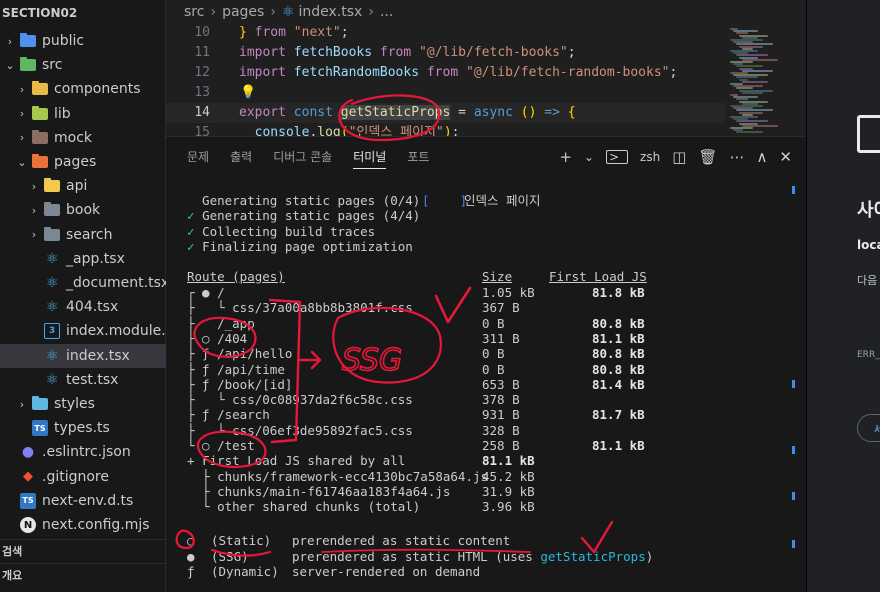 The height and width of the screenshot is (592, 880). What do you see at coordinates (83, 114) in the screenshot?
I see `tree-item: › lib` at bounding box center [83, 114].